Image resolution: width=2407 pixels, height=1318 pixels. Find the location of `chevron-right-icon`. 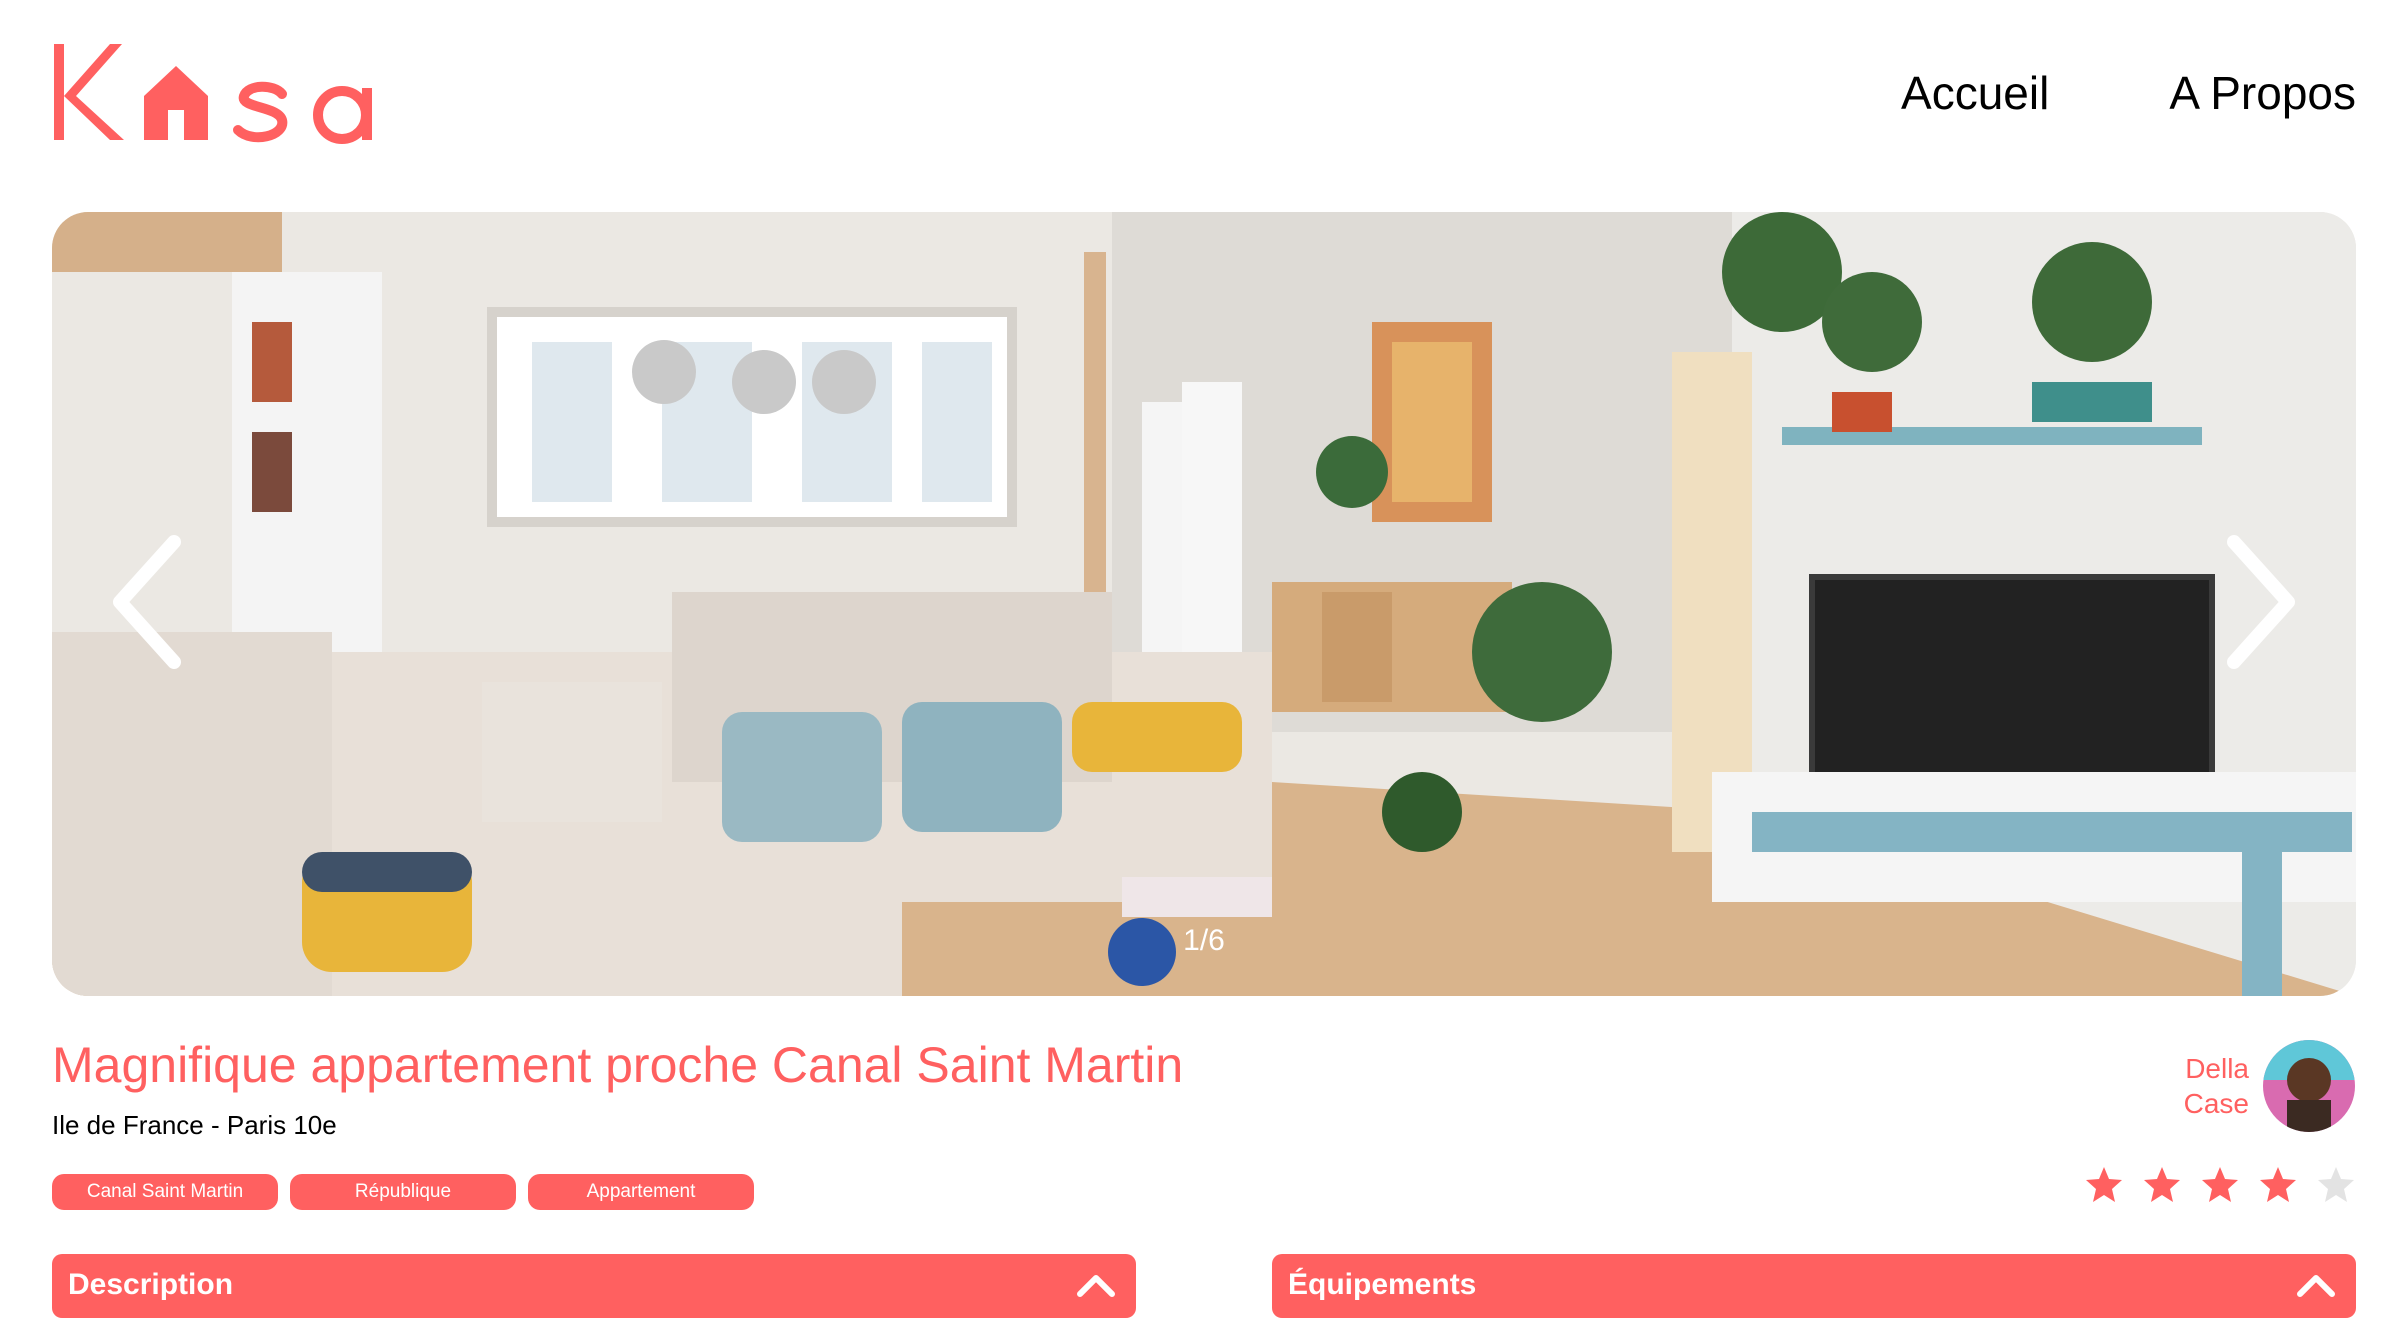

chevron-right-icon is located at coordinates (2261, 602).